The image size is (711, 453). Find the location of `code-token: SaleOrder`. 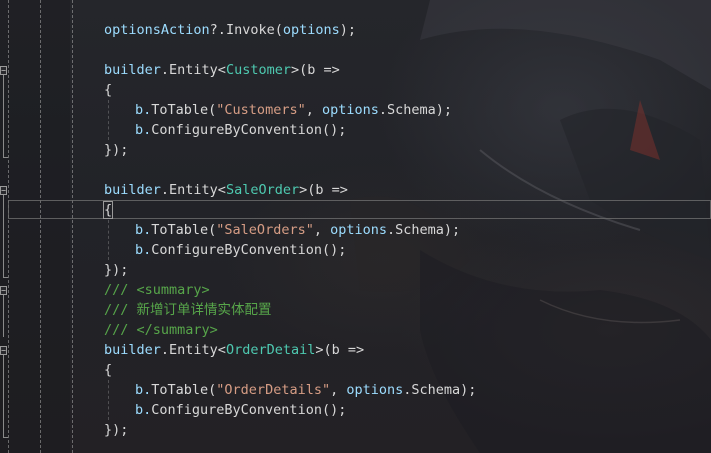

code-token: SaleOrder is located at coordinates (262, 190).